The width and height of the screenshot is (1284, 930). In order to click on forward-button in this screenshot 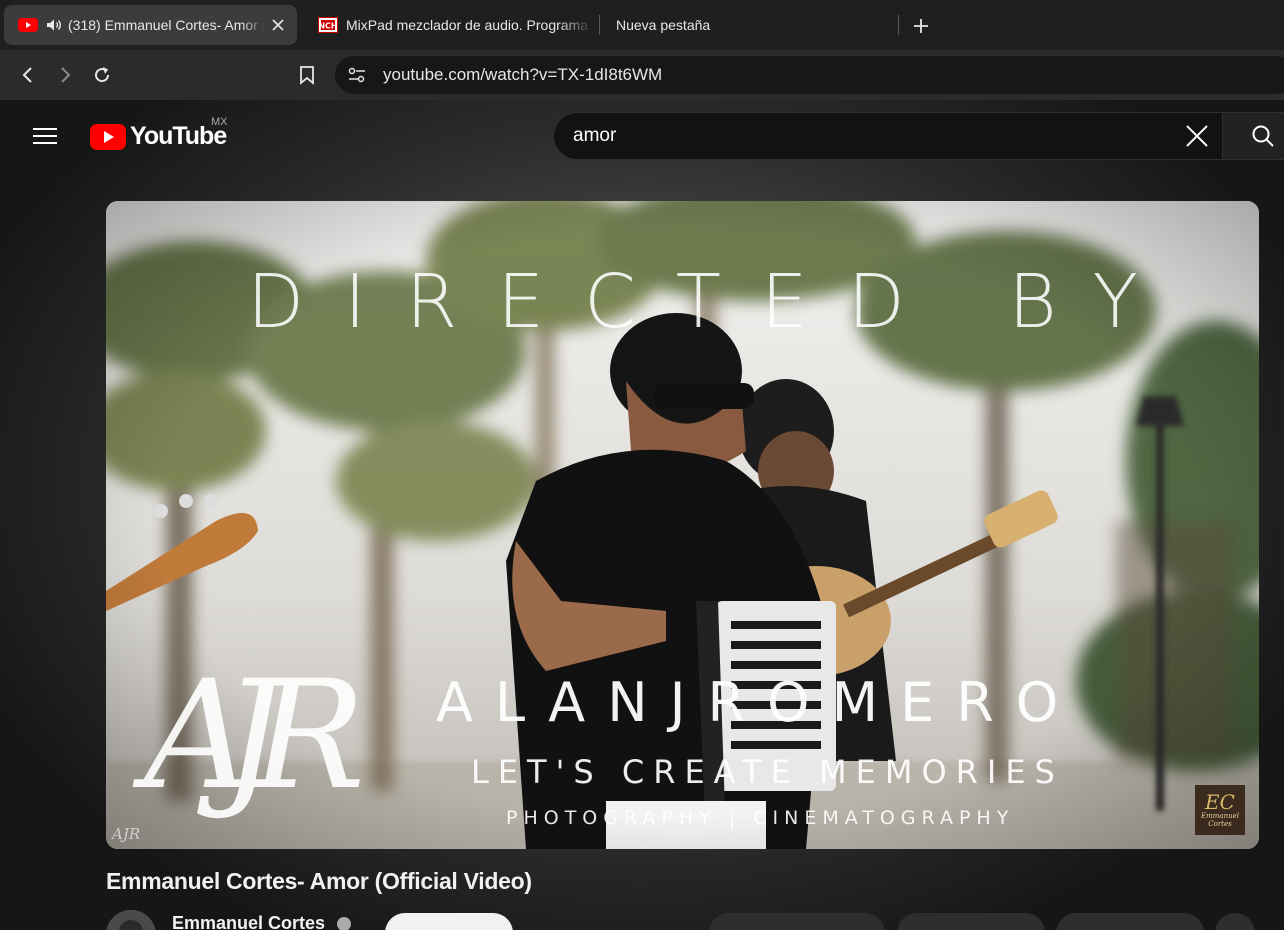, I will do `click(65, 75)`.